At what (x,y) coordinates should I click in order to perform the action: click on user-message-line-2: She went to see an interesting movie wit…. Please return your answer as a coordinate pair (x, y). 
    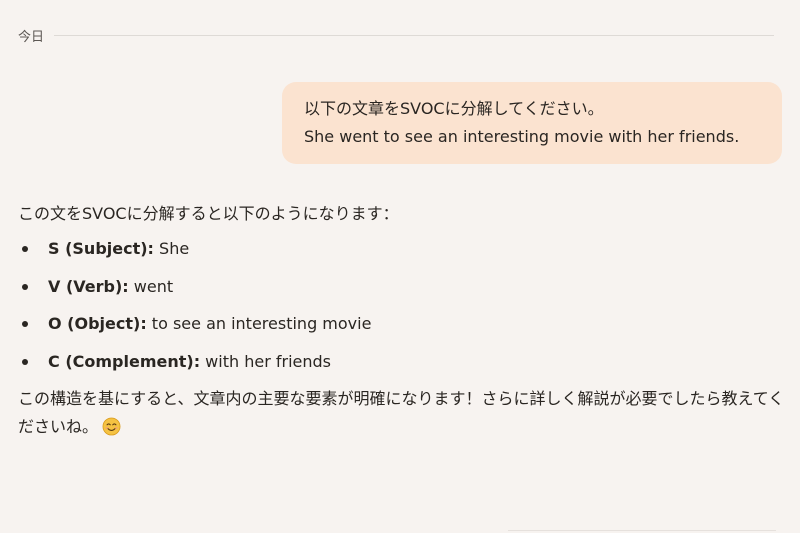
    Looking at the image, I should click on (522, 136).